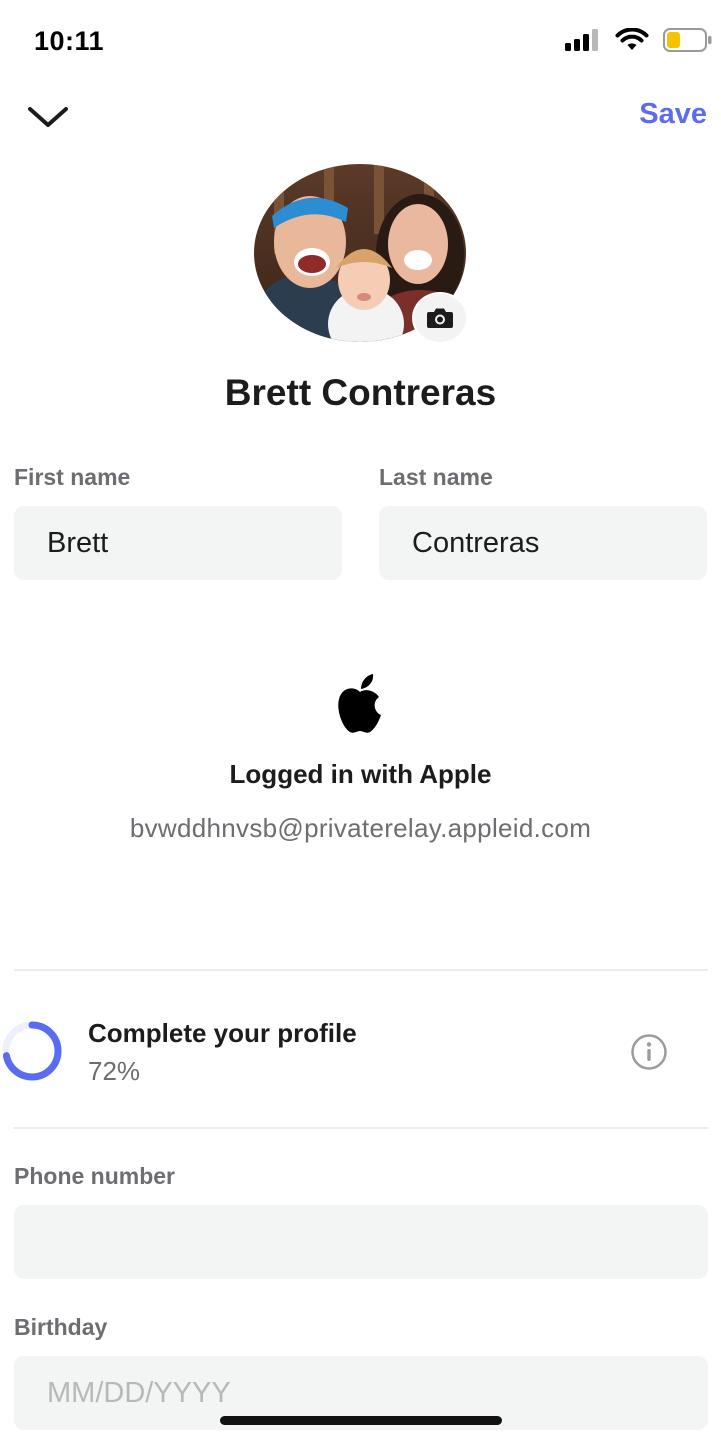 This screenshot has width=721, height=1440. What do you see at coordinates (361, 1242) in the screenshot?
I see `phone-field` at bounding box center [361, 1242].